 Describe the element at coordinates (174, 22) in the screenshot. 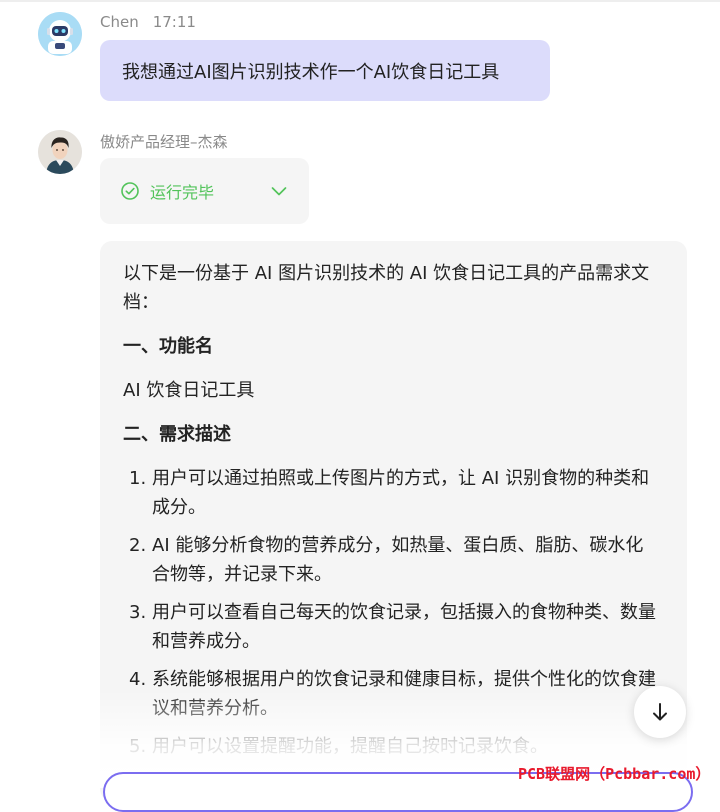

I see `message-time: 17:11` at that location.